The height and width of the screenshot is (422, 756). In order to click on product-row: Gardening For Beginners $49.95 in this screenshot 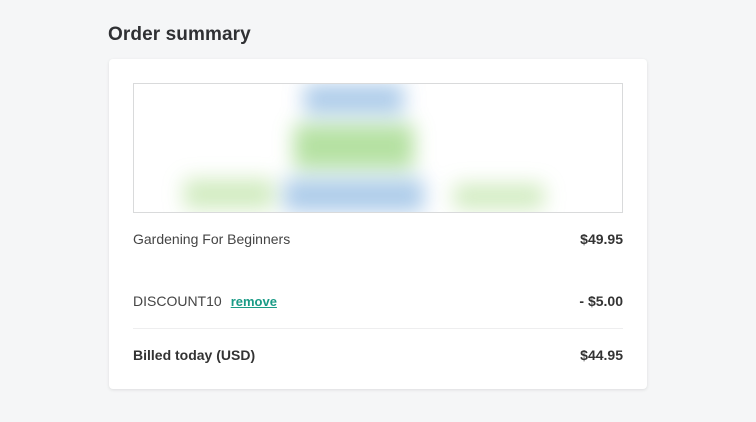, I will do `click(378, 239)`.